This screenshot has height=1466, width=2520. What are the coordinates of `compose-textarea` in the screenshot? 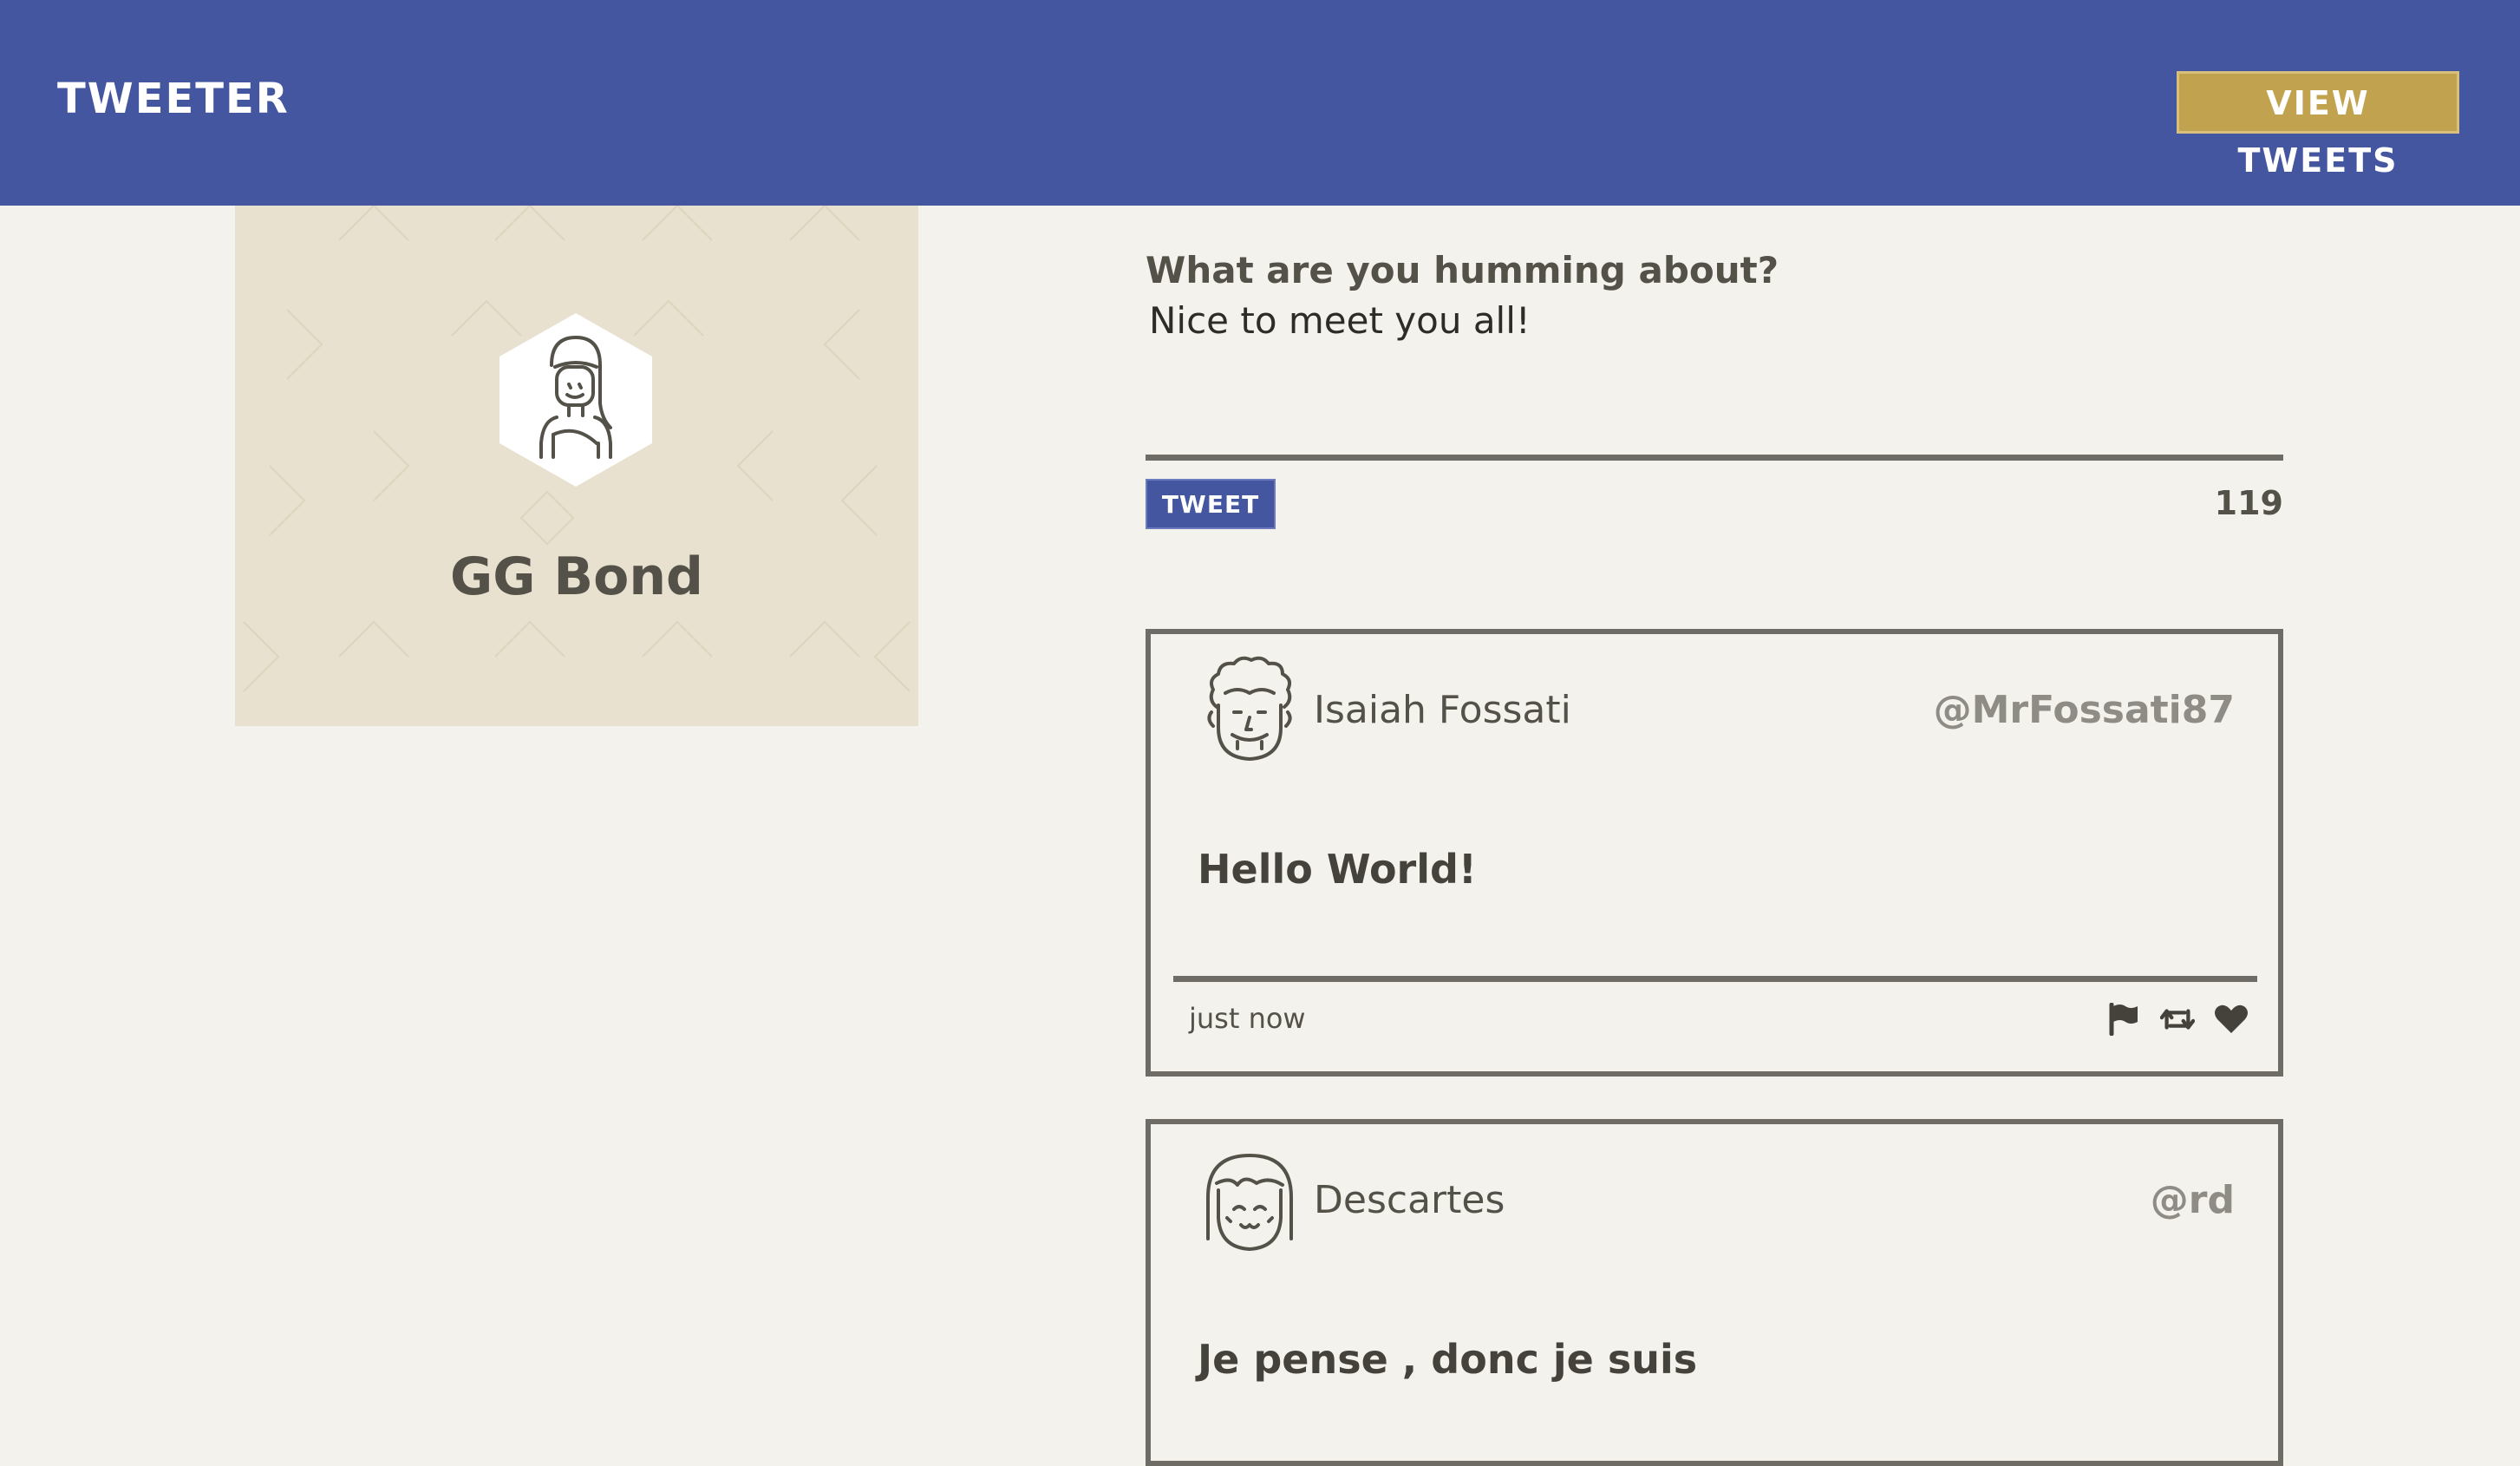 It's located at (1714, 373).